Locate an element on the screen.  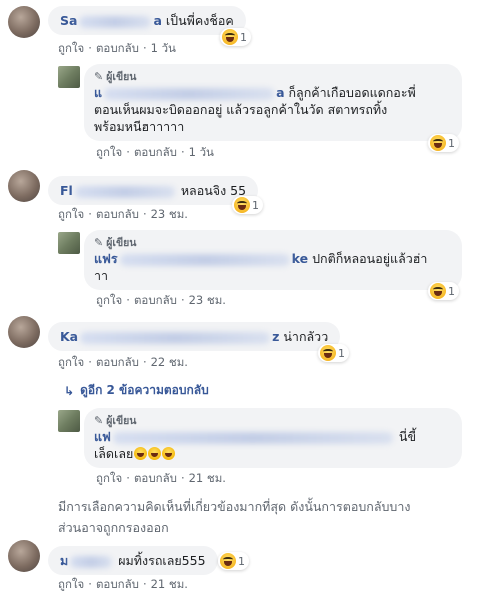
commenter-name: Ka z is located at coordinates (169, 336).